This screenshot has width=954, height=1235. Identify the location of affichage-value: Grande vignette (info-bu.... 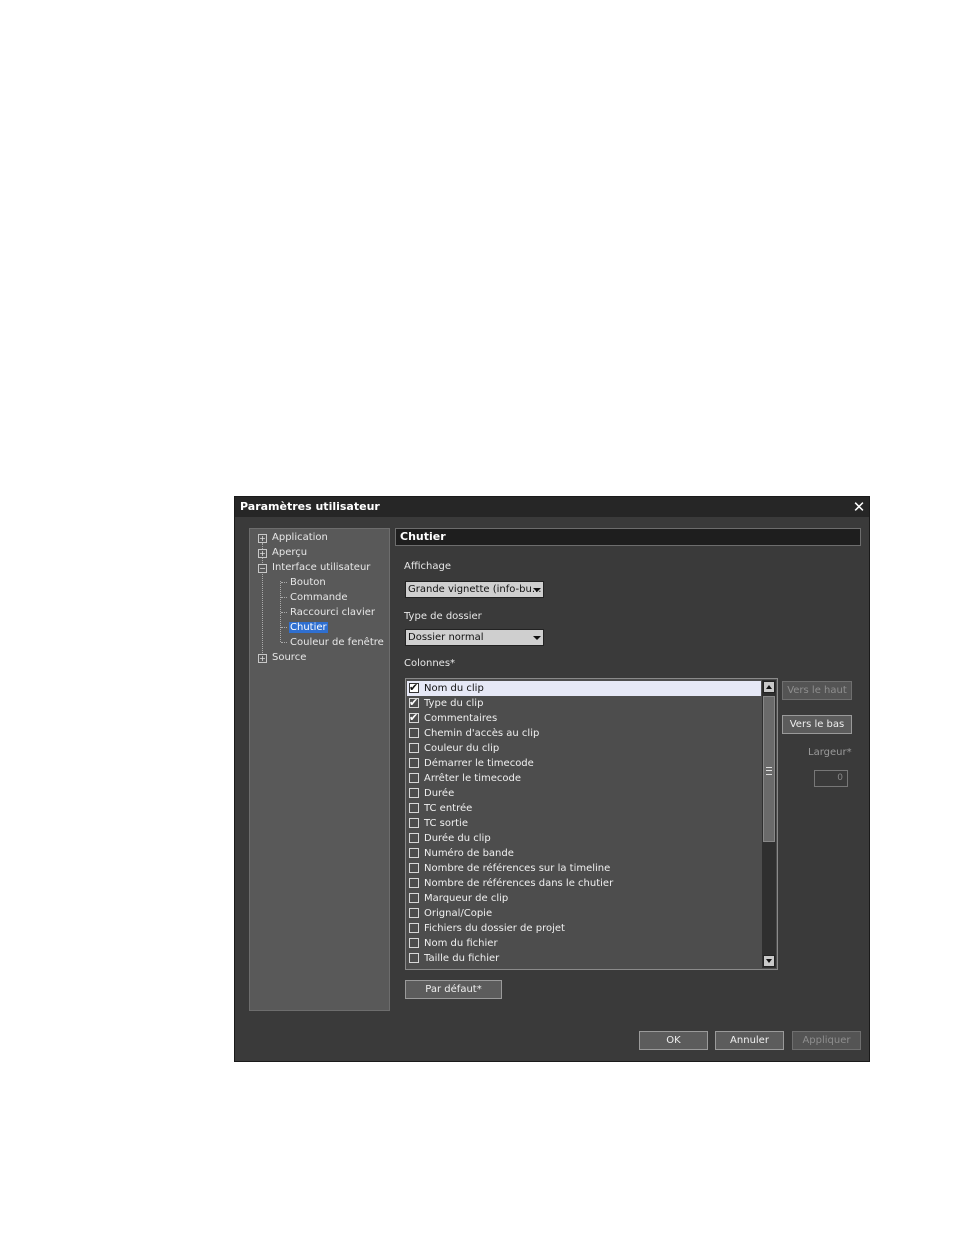
(475, 589).